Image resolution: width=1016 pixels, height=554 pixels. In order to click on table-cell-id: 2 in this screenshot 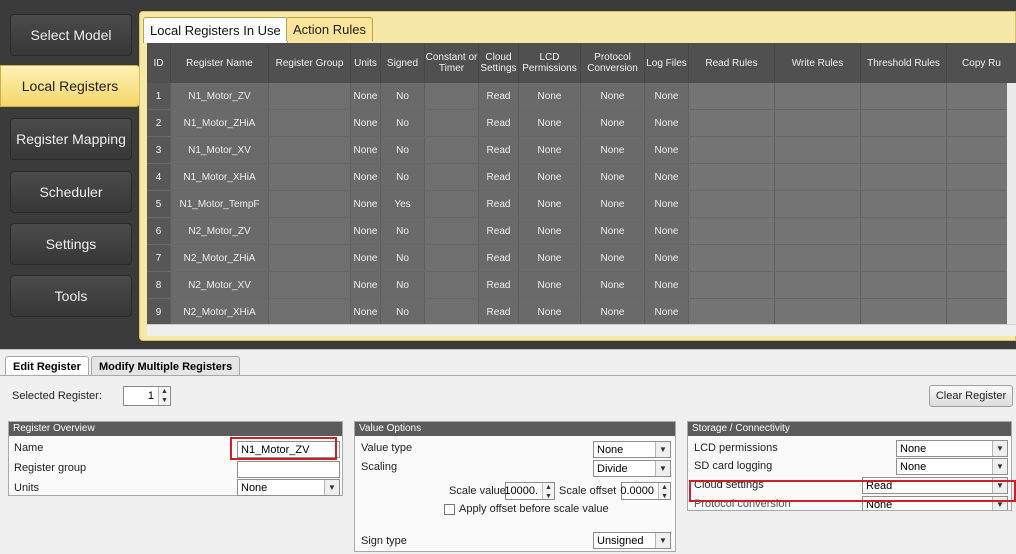, I will do `click(159, 123)`.